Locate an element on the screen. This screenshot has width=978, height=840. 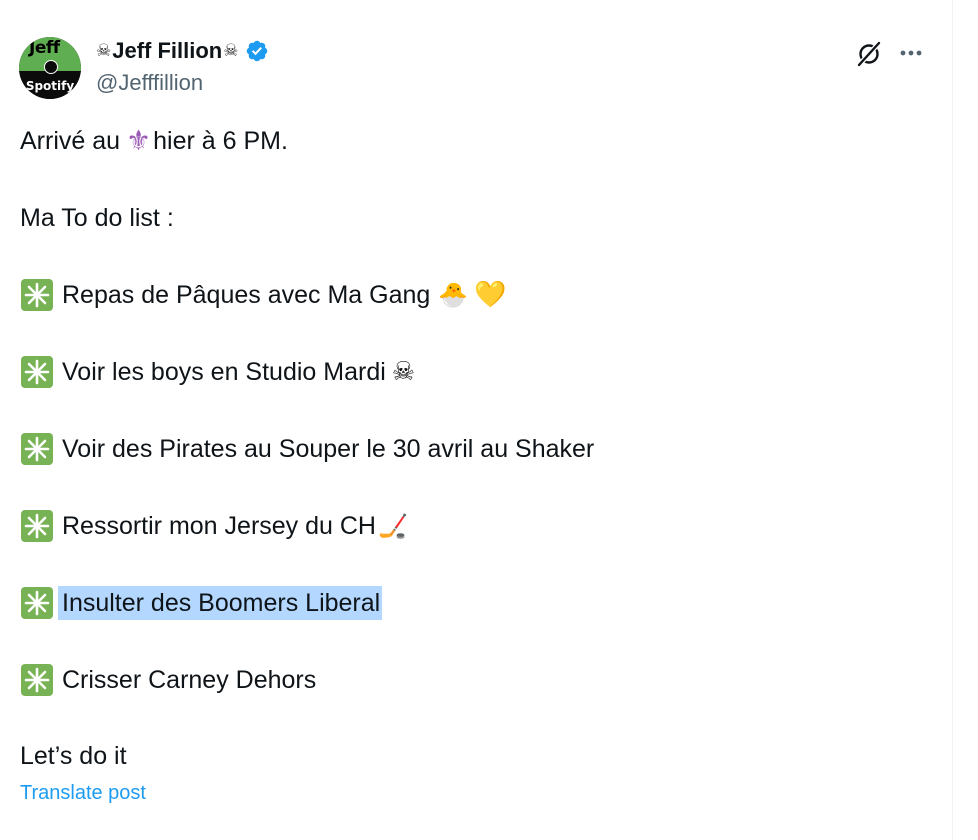
post-line-closing: Let’s do it is located at coordinates (73, 756).